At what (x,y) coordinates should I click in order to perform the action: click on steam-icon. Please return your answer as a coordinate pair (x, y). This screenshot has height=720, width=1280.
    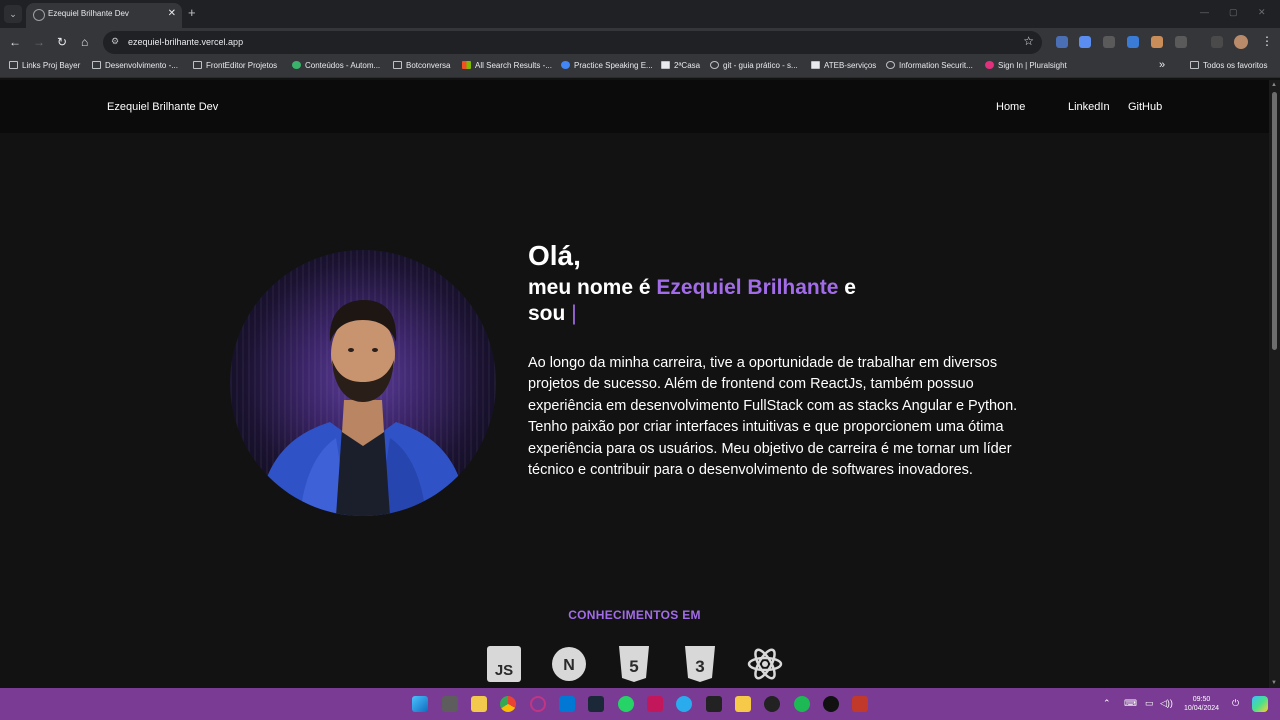
    Looking at the image, I should click on (596, 704).